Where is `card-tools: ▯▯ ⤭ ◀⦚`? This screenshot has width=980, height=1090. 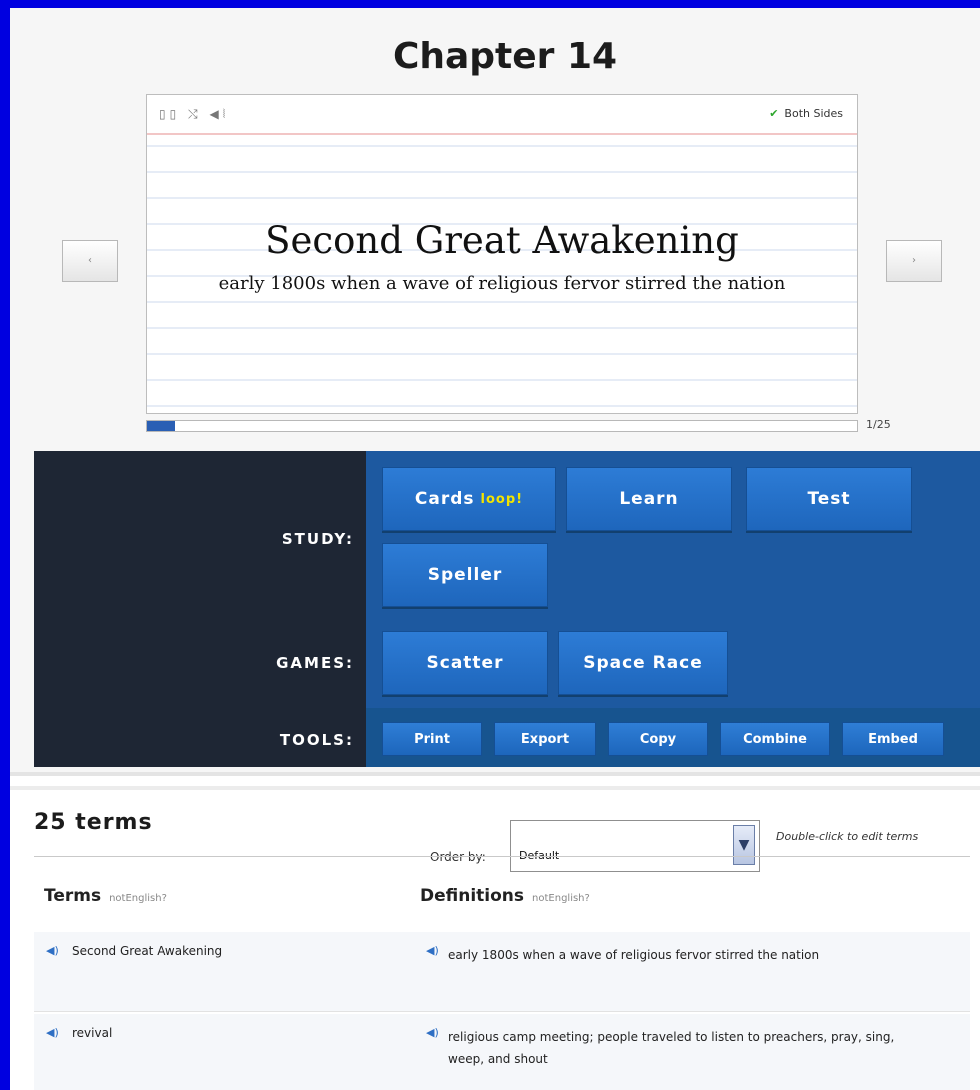 card-tools: ▯▯ ⤭ ◀⦚ is located at coordinates (194, 114).